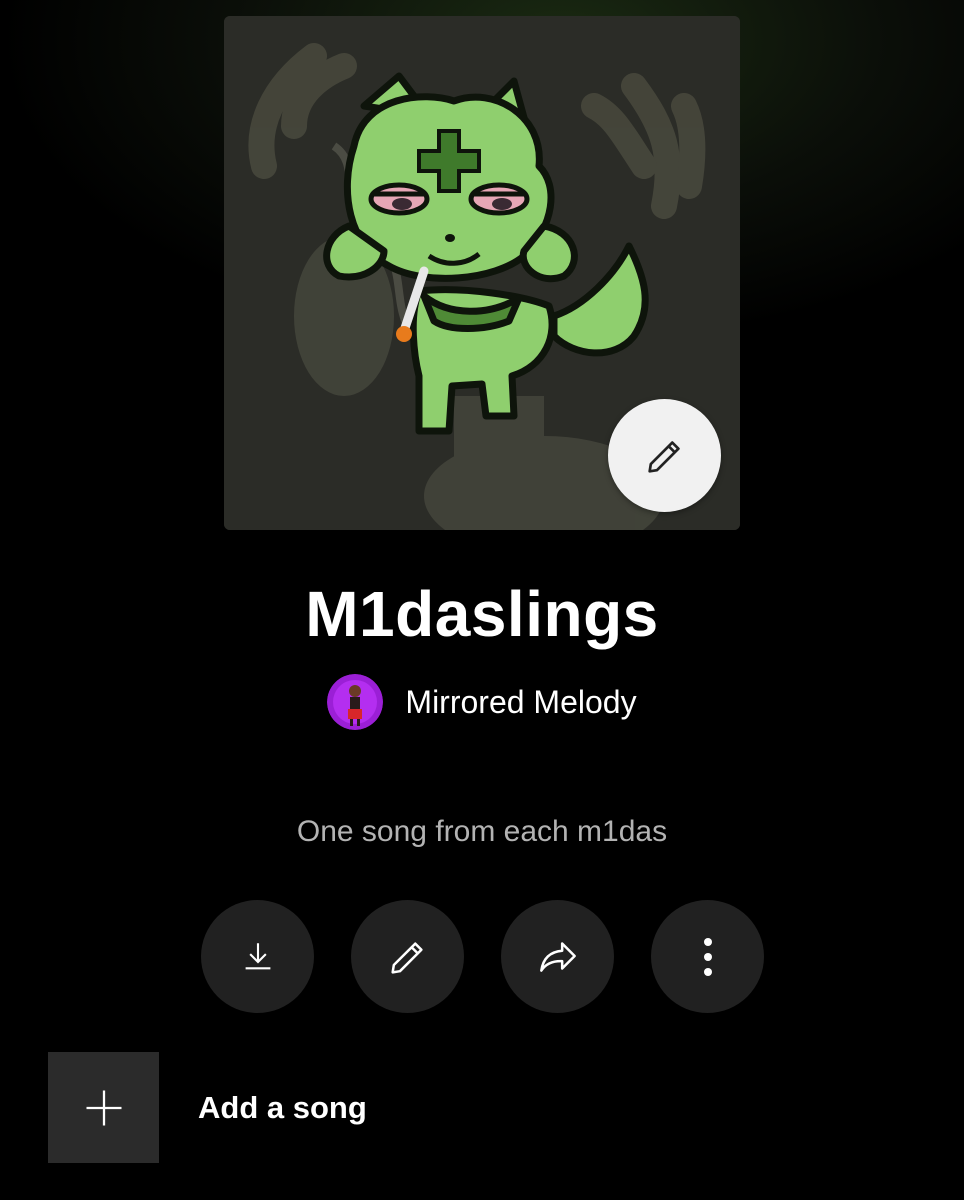  What do you see at coordinates (482, 614) in the screenshot?
I see `playlist-title: M1daslings` at bounding box center [482, 614].